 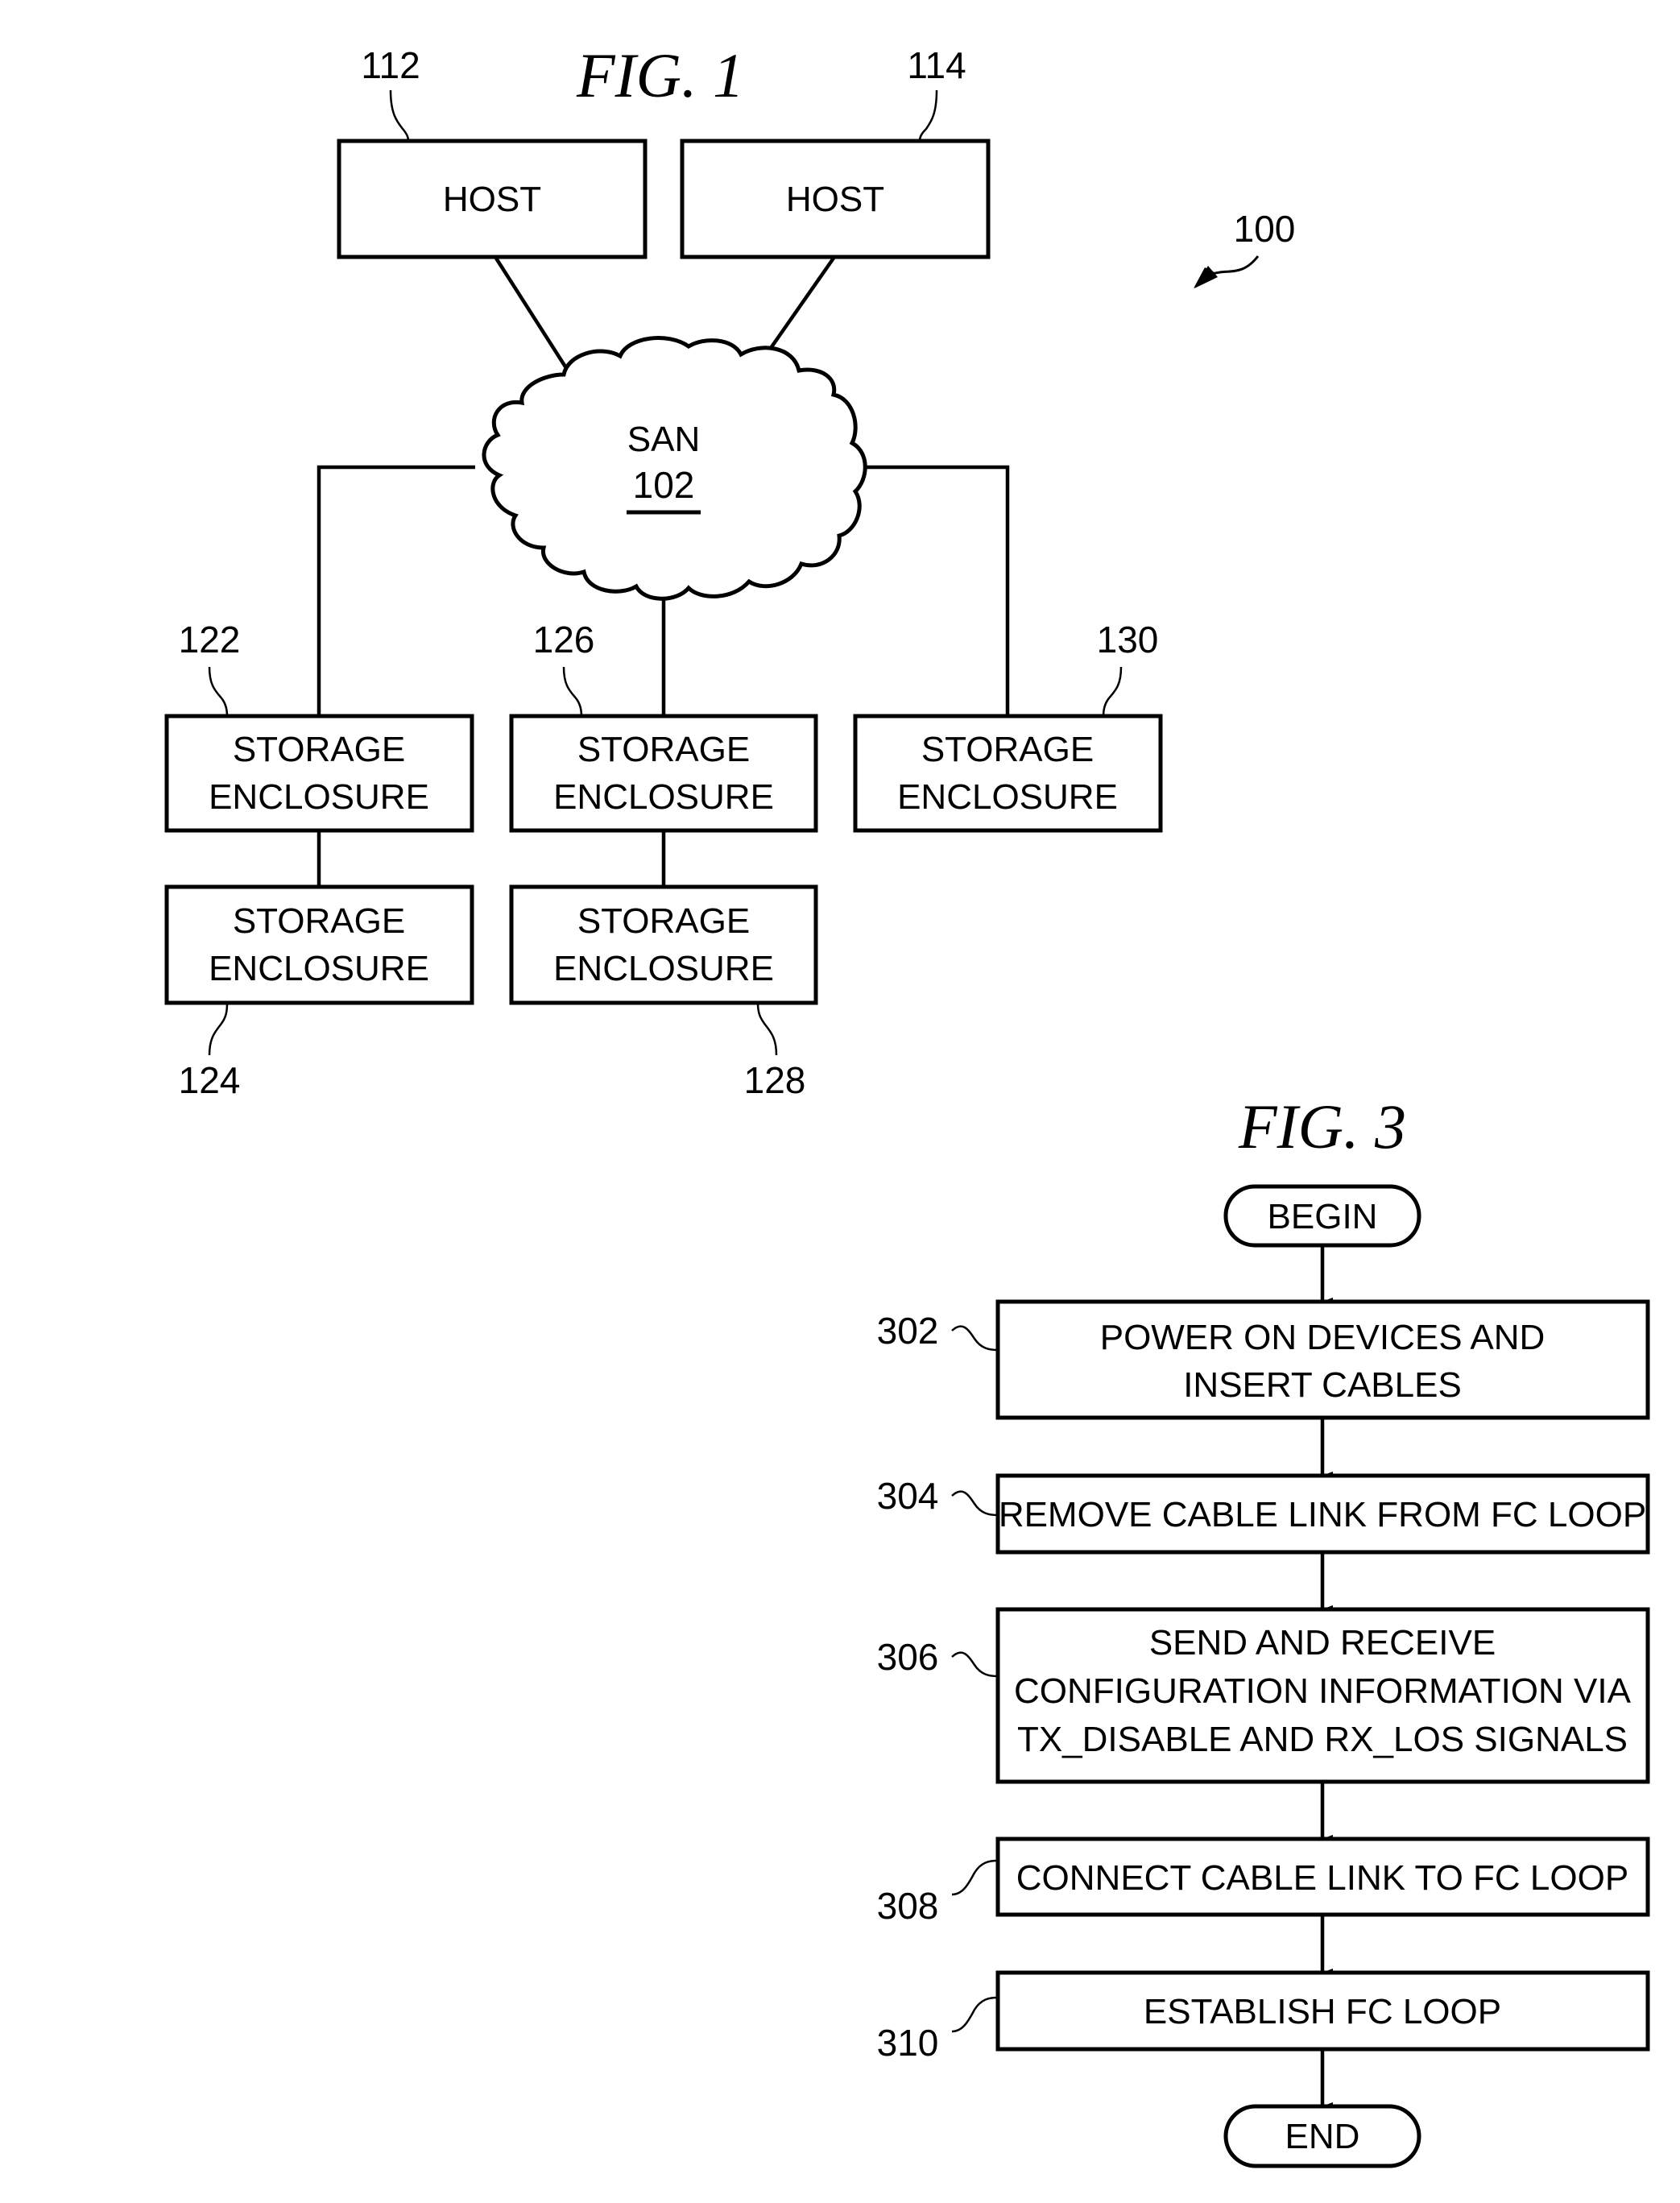 What do you see at coordinates (1322, 1643) in the screenshot?
I see `step-text-line: SEND AND RECEIVE` at bounding box center [1322, 1643].